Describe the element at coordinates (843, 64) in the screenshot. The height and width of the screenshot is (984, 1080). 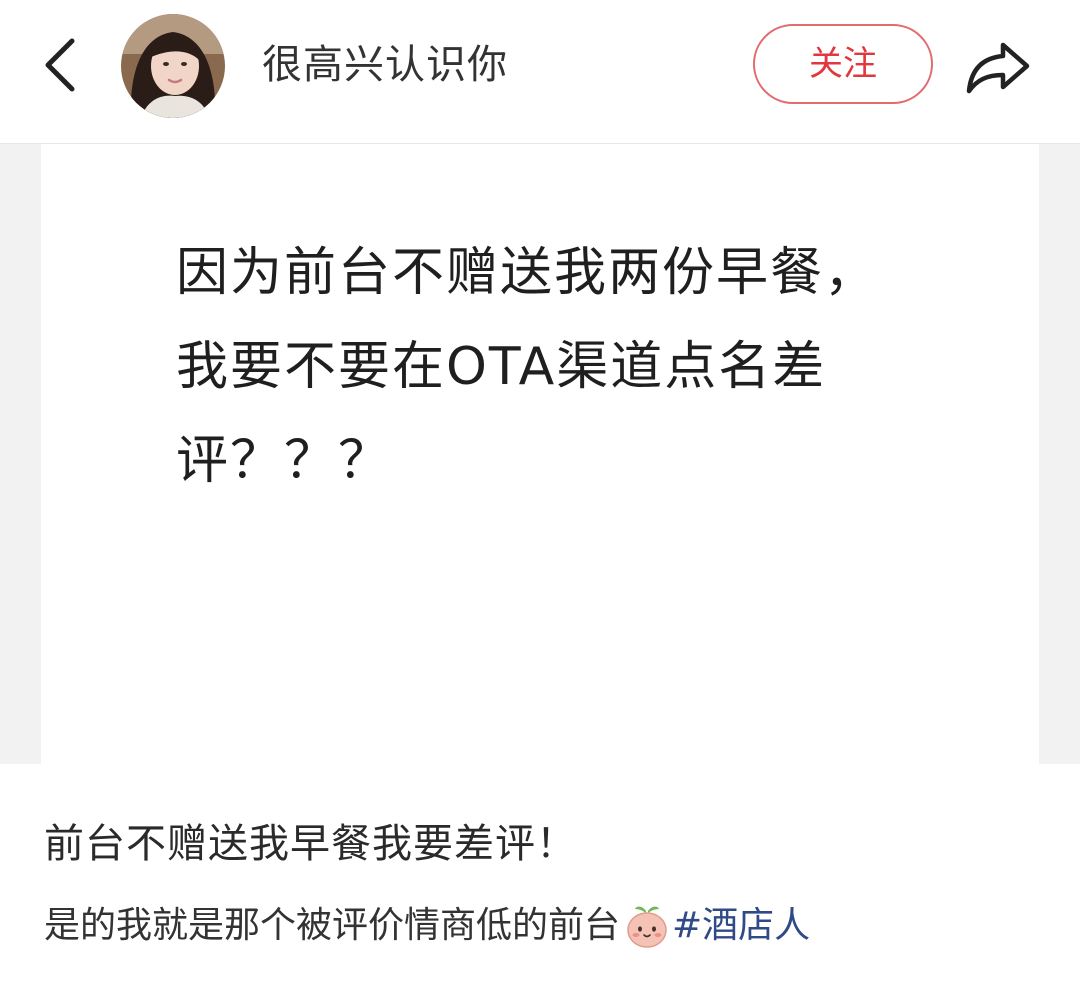
I see `follow-button: 关注` at that location.